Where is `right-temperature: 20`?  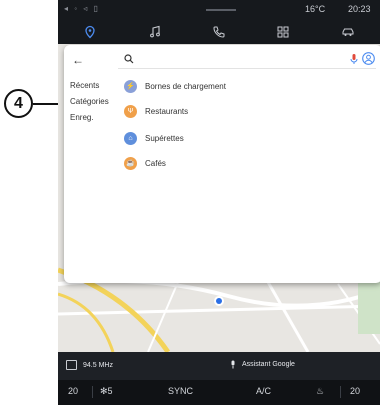
right-temperature: 20 is located at coordinates (355, 391).